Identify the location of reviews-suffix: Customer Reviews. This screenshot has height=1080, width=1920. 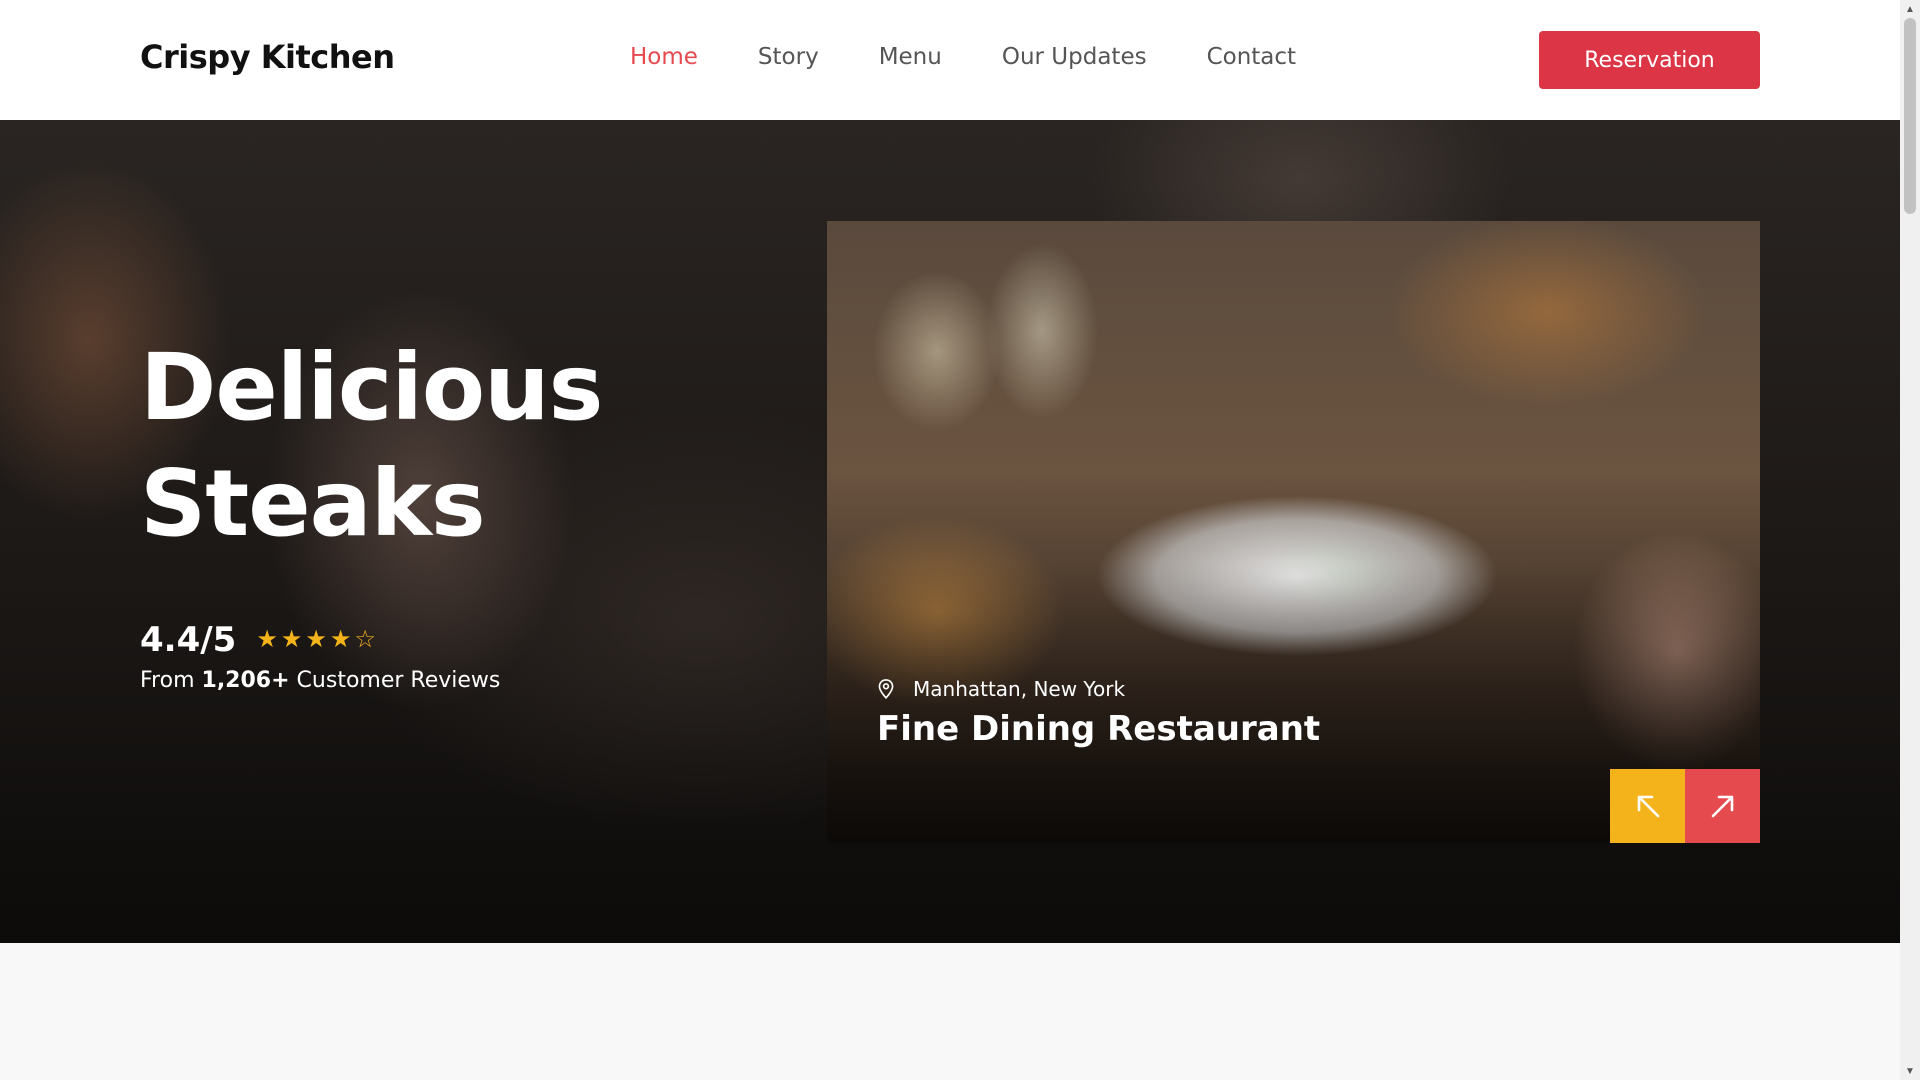
(398, 680).